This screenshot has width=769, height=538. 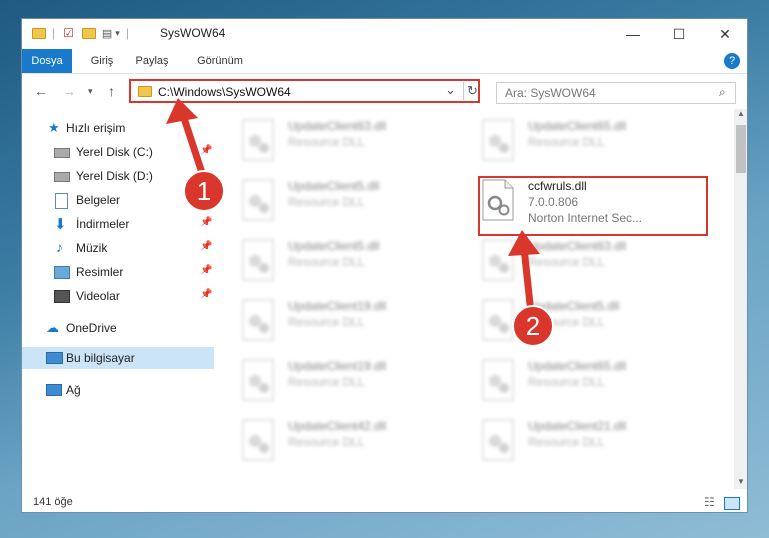 What do you see at coordinates (679, 34) in the screenshot?
I see `maximize-button: ☐` at bounding box center [679, 34].